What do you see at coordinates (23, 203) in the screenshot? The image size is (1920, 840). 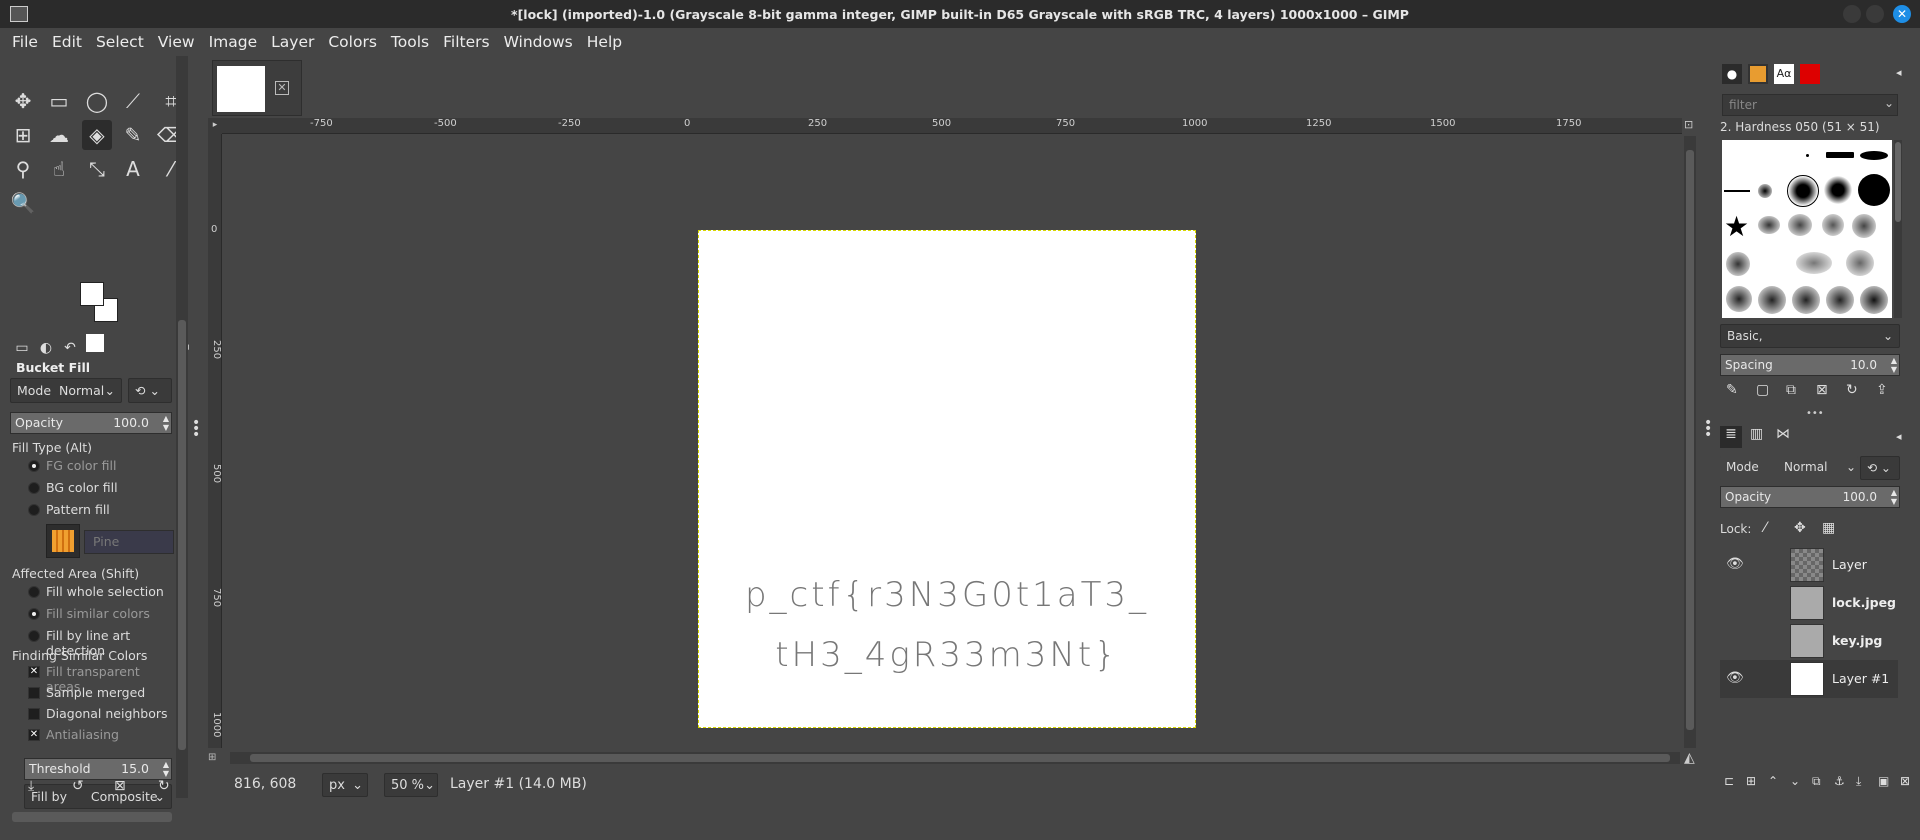 I see `zoom-tool-icon: 🔍` at bounding box center [23, 203].